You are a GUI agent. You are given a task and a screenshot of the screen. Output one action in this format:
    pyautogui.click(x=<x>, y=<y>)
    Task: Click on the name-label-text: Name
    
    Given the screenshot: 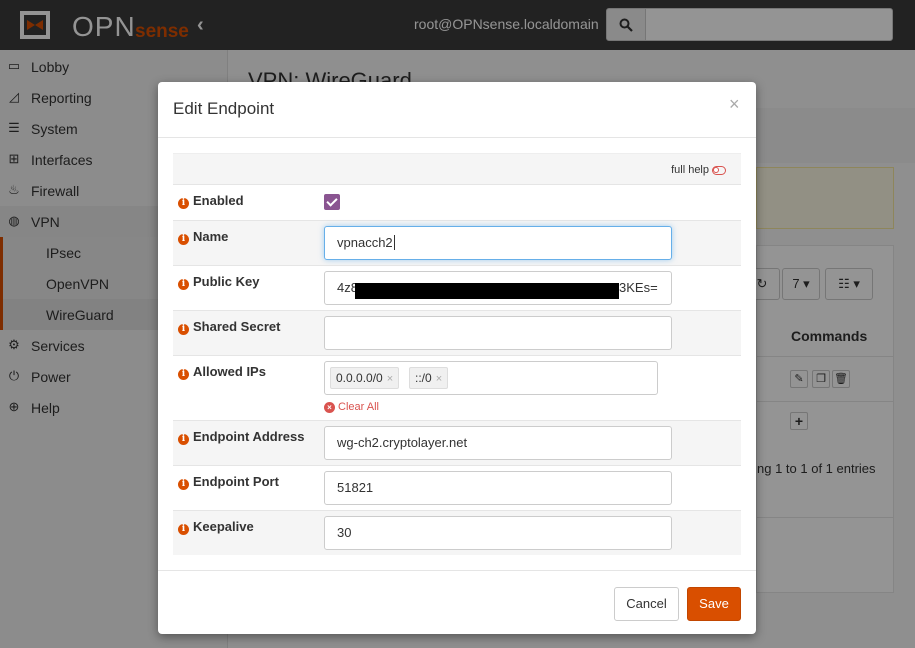 What is the action you would take?
    pyautogui.click(x=211, y=236)
    